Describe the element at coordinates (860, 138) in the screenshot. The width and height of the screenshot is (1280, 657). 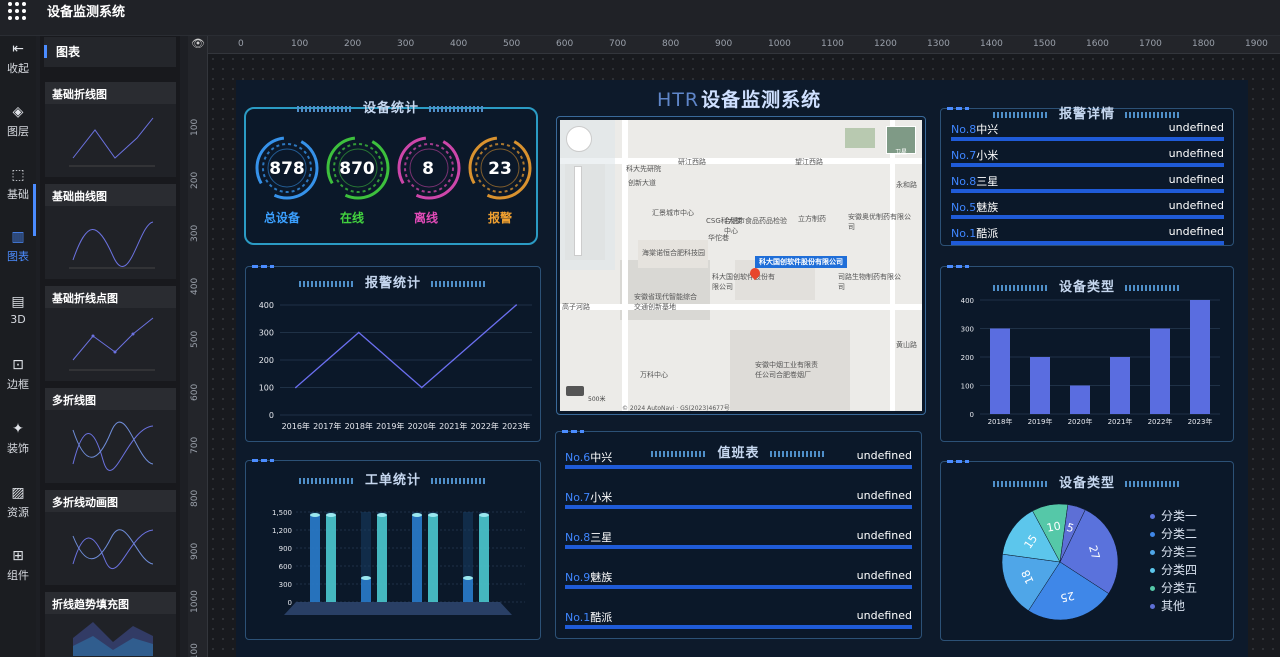
I see `map-block` at that location.